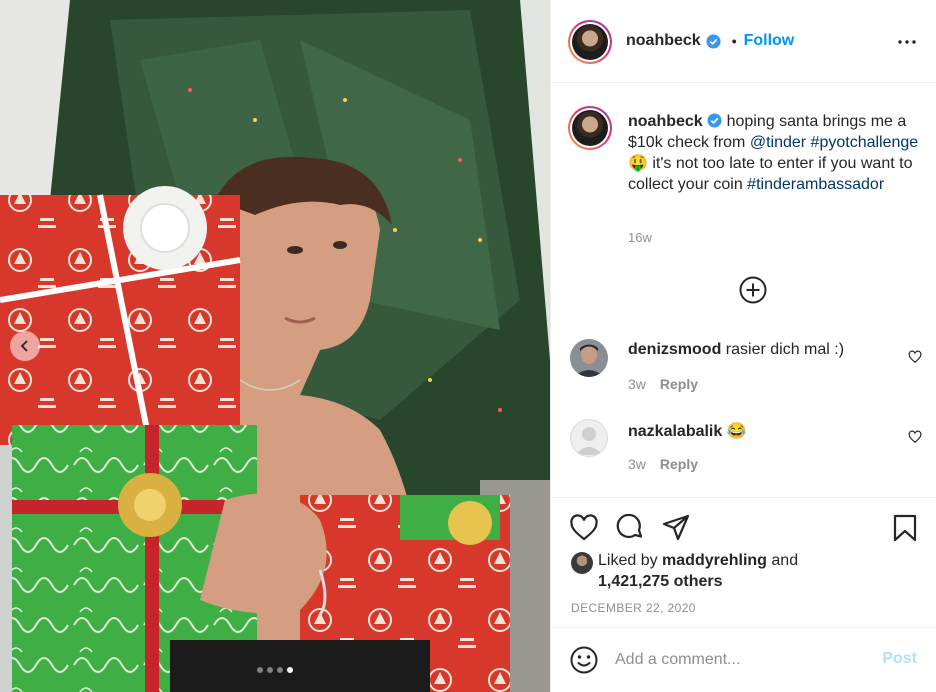 This screenshot has height=692, width=936. I want to click on caption-author-avatar, so click(590, 128).